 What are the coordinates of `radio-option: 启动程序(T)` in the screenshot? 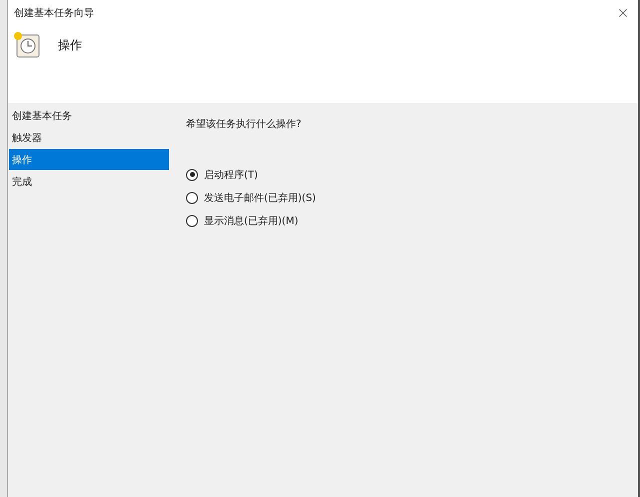 It's located at (412, 174).